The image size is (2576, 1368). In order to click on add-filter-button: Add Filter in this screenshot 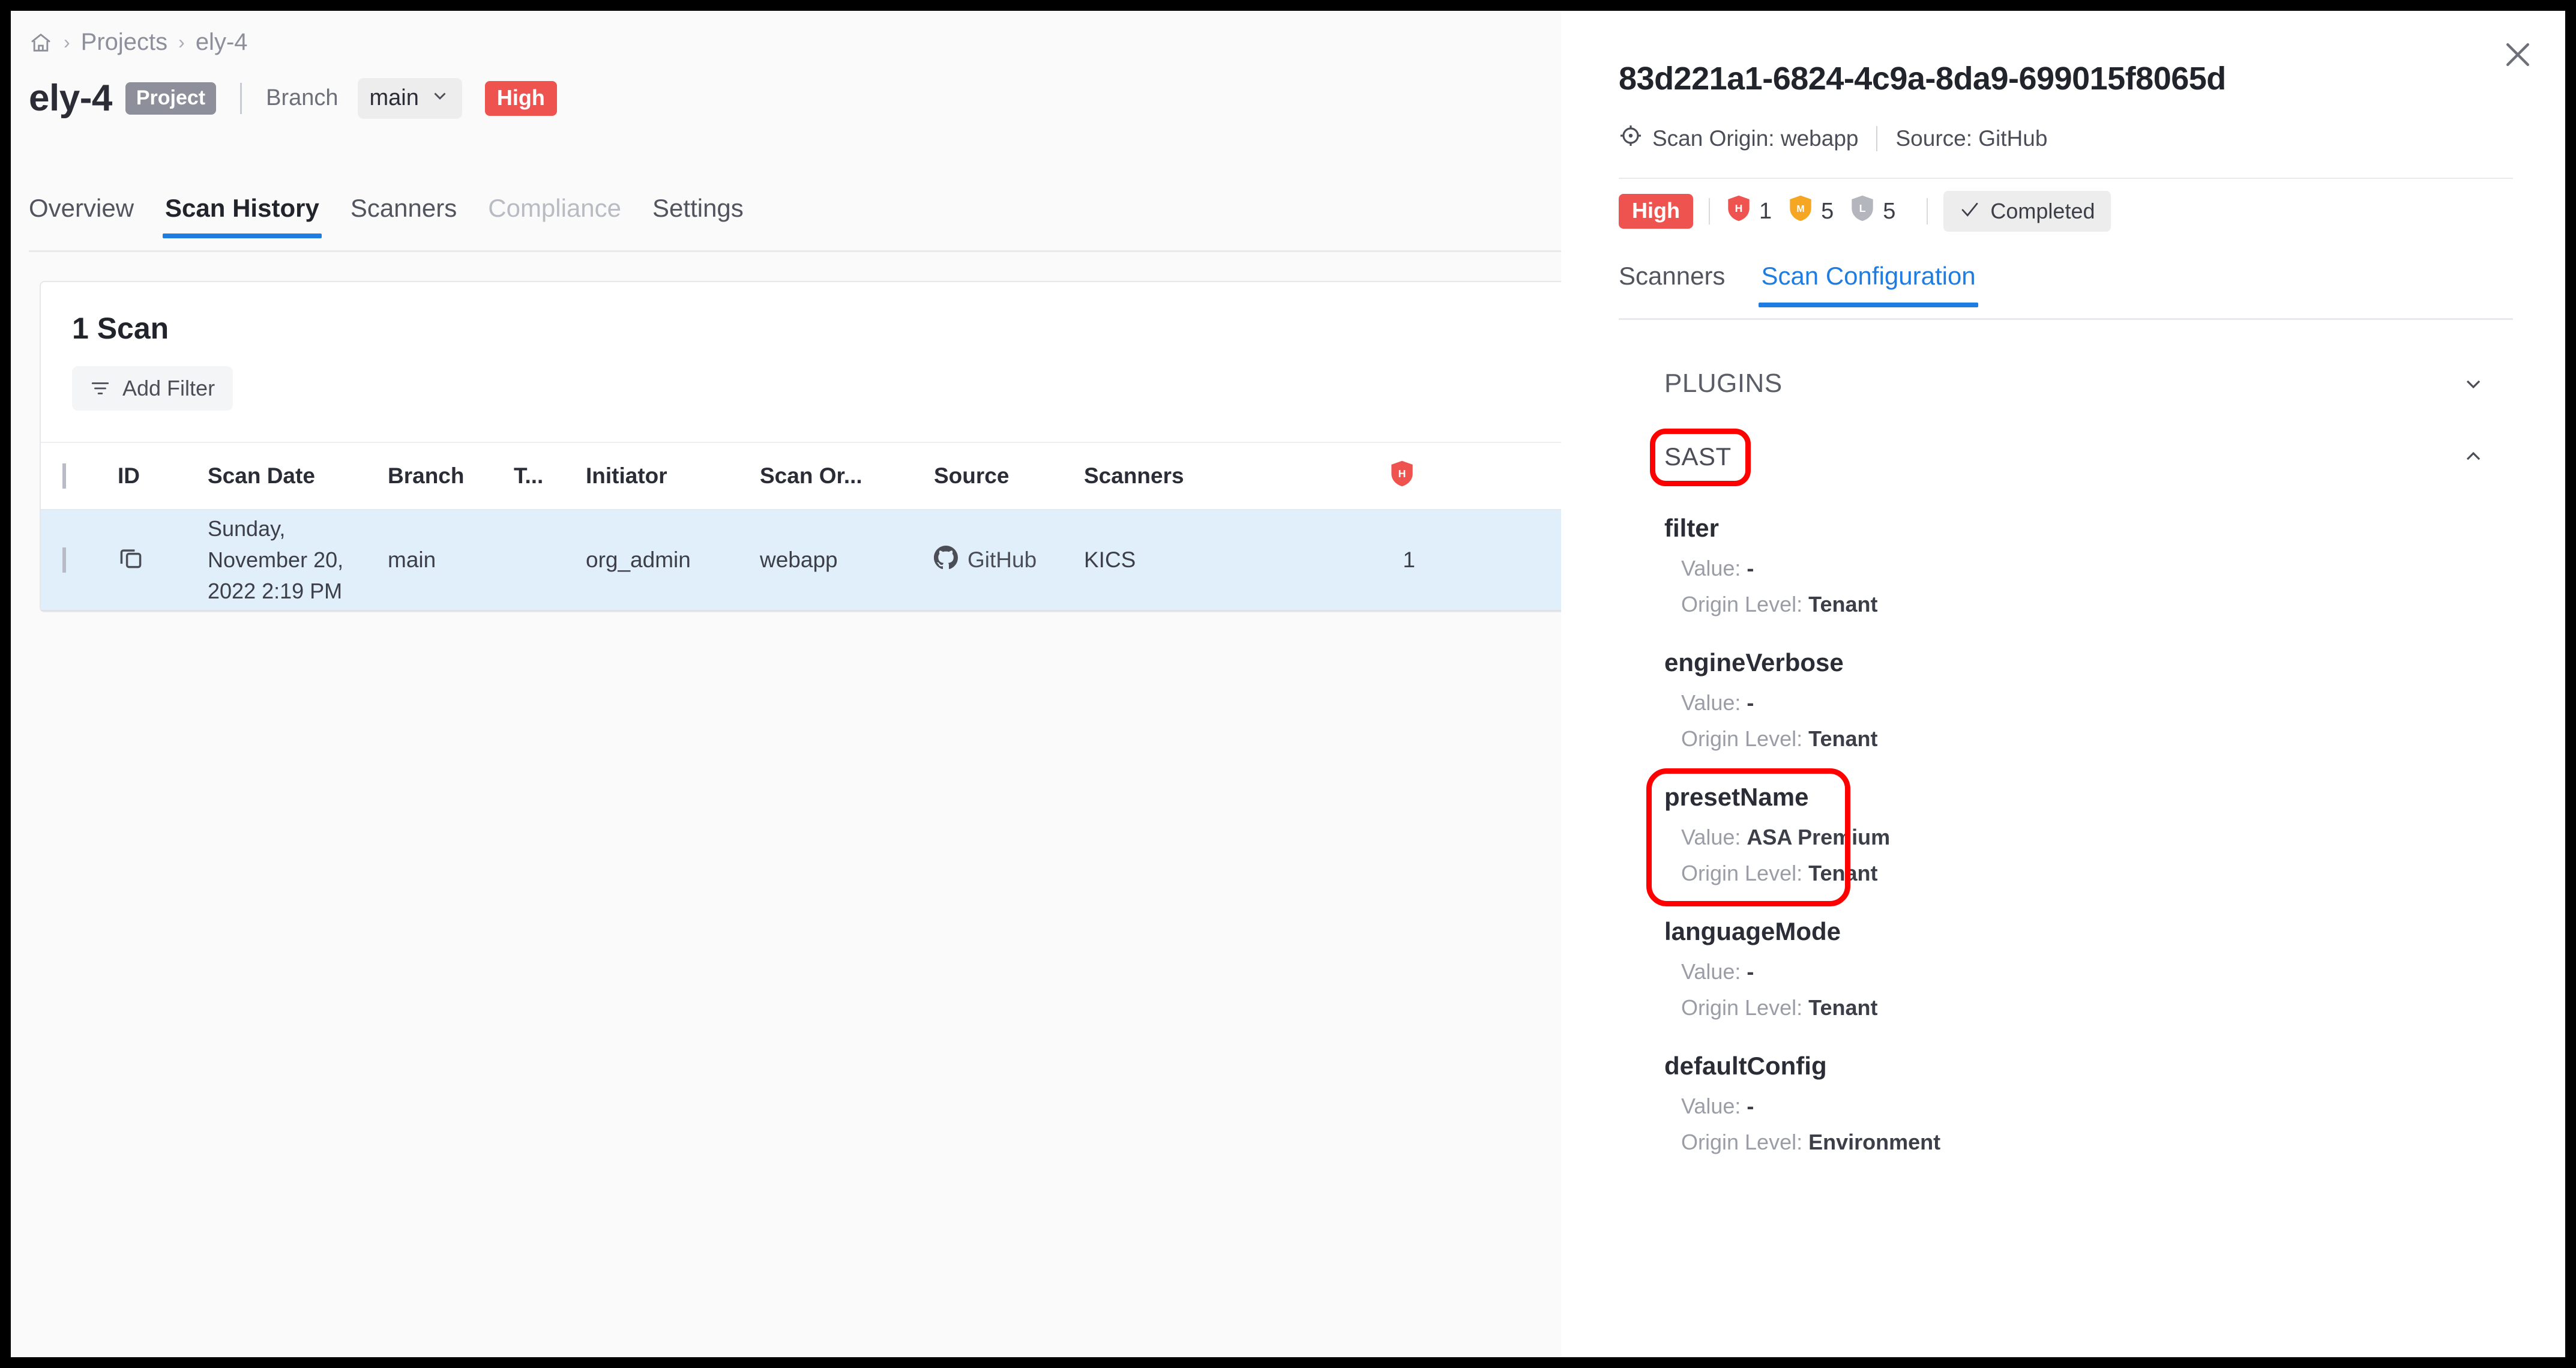, I will do `click(152, 389)`.